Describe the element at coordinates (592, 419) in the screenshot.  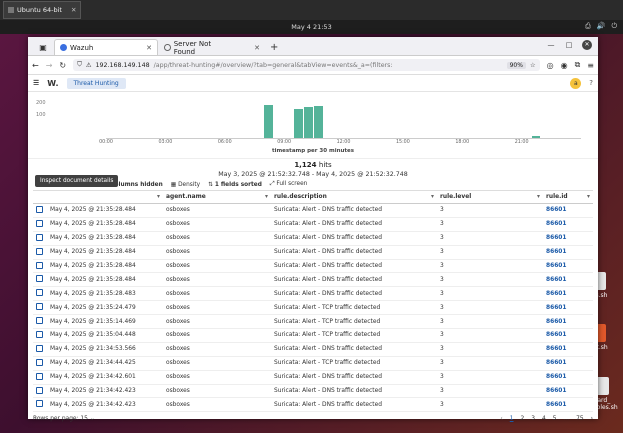
I see `next-page-button: ›` at that location.